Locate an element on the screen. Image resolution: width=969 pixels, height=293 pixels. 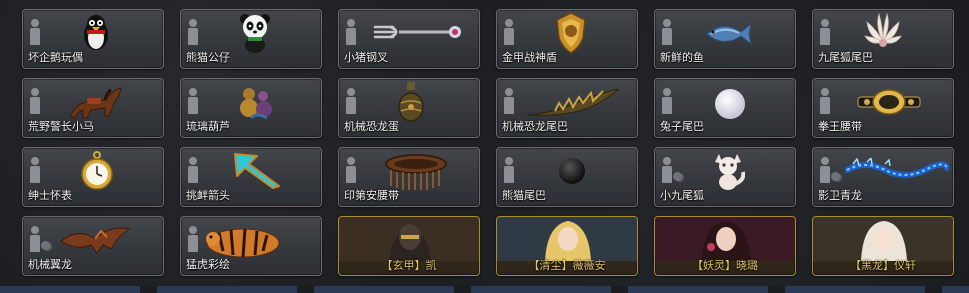
hero-card: 【清尘】薇薇安 is located at coordinates (567, 246).